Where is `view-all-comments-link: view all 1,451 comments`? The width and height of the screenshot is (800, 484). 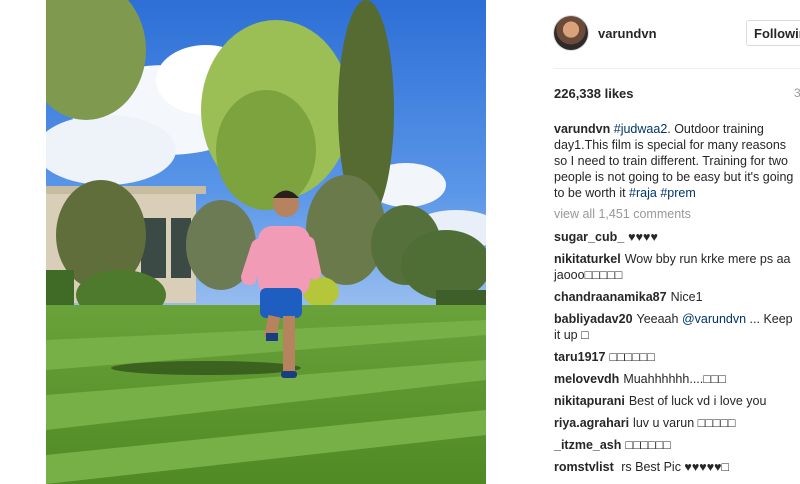
view-all-comments-link: view all 1,451 comments is located at coordinates (622, 214).